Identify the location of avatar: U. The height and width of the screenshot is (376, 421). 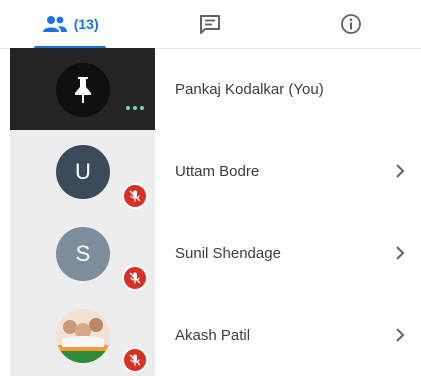
(83, 172).